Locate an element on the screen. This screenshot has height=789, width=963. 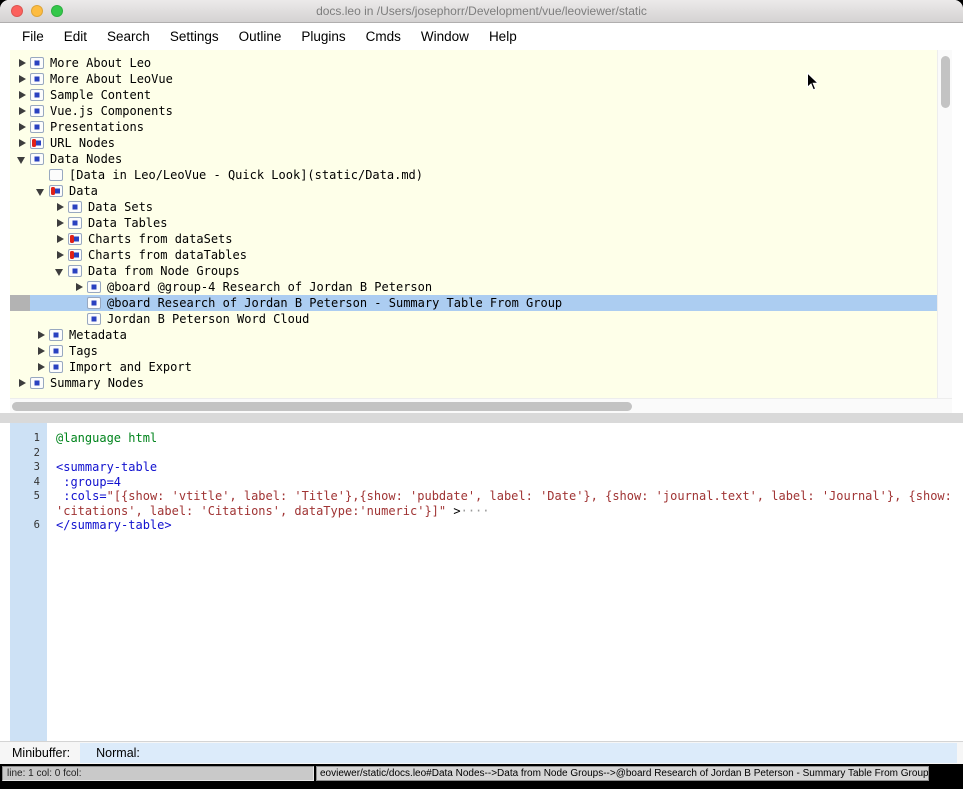
tree-node-label: Data Tables is located at coordinates (128, 223).